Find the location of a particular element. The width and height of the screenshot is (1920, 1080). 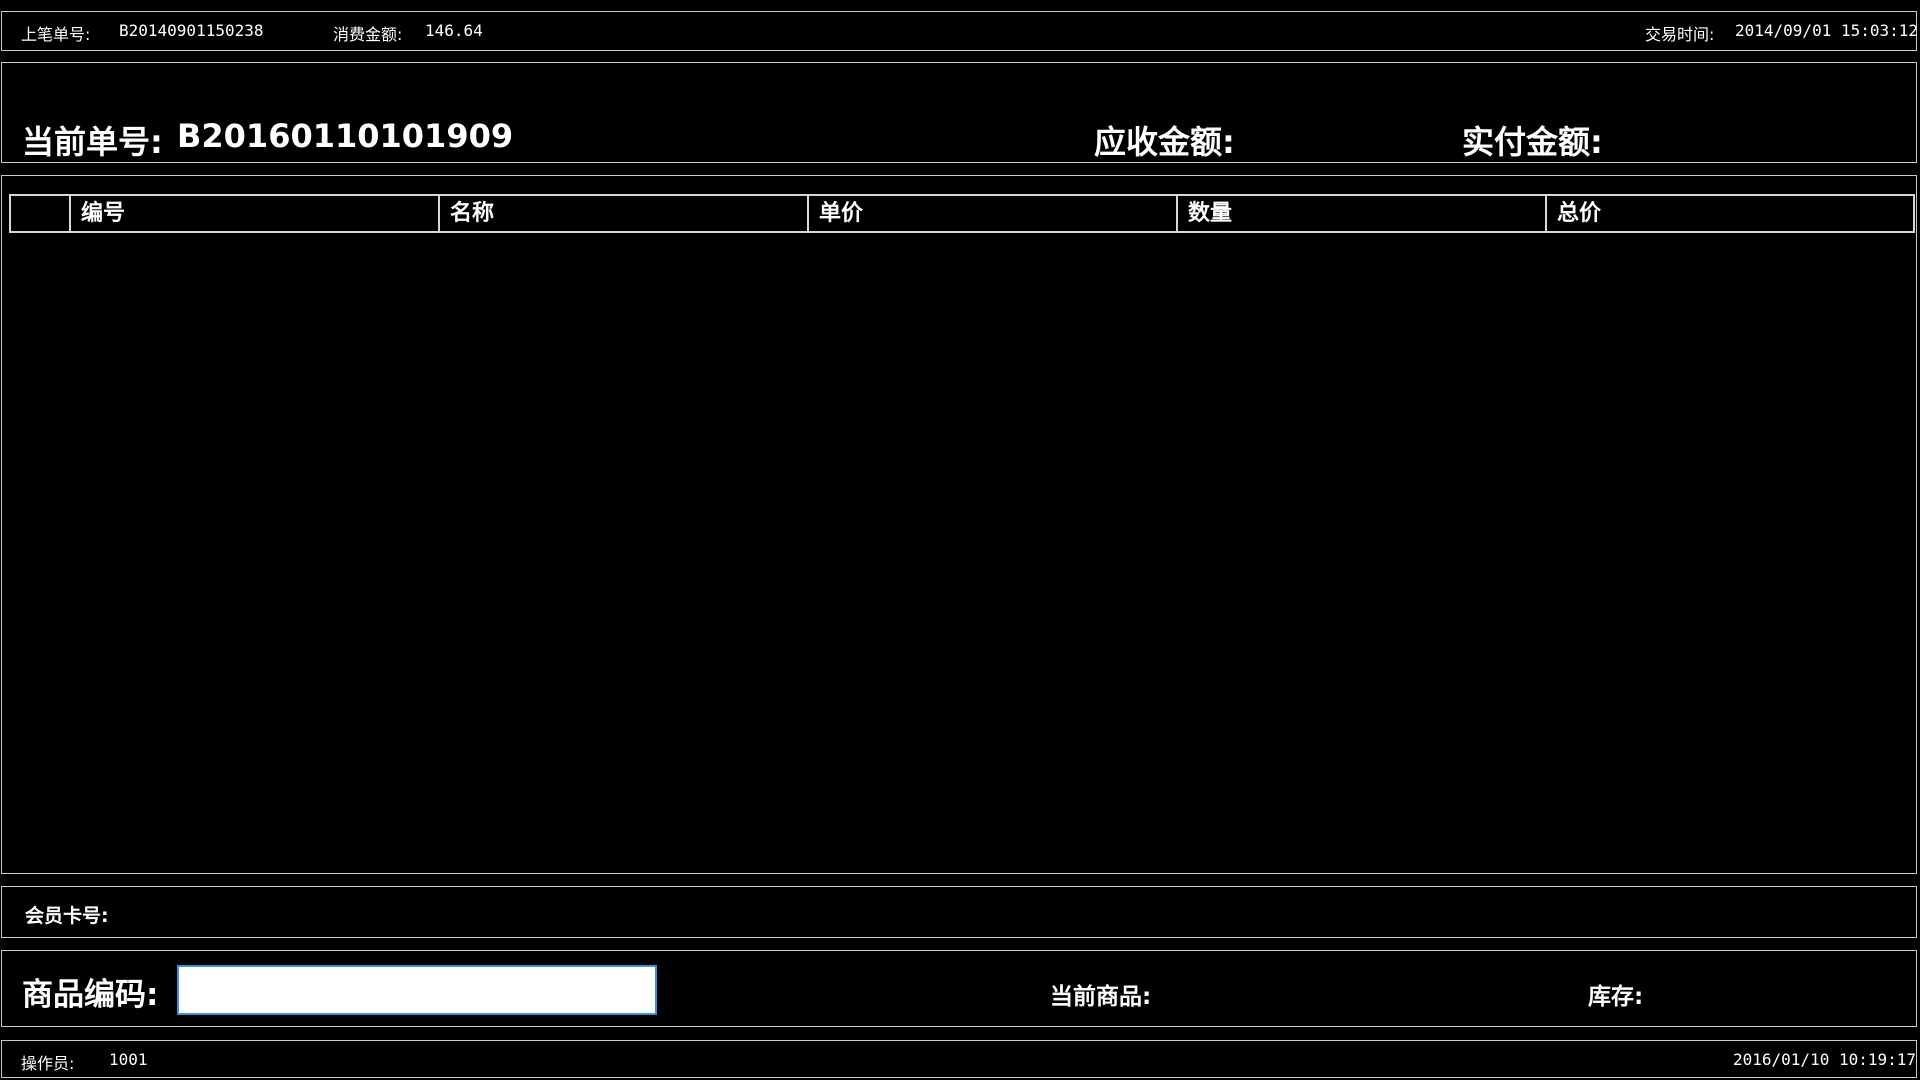

last-order-label: 上笔单号: is located at coordinates (56, 34).